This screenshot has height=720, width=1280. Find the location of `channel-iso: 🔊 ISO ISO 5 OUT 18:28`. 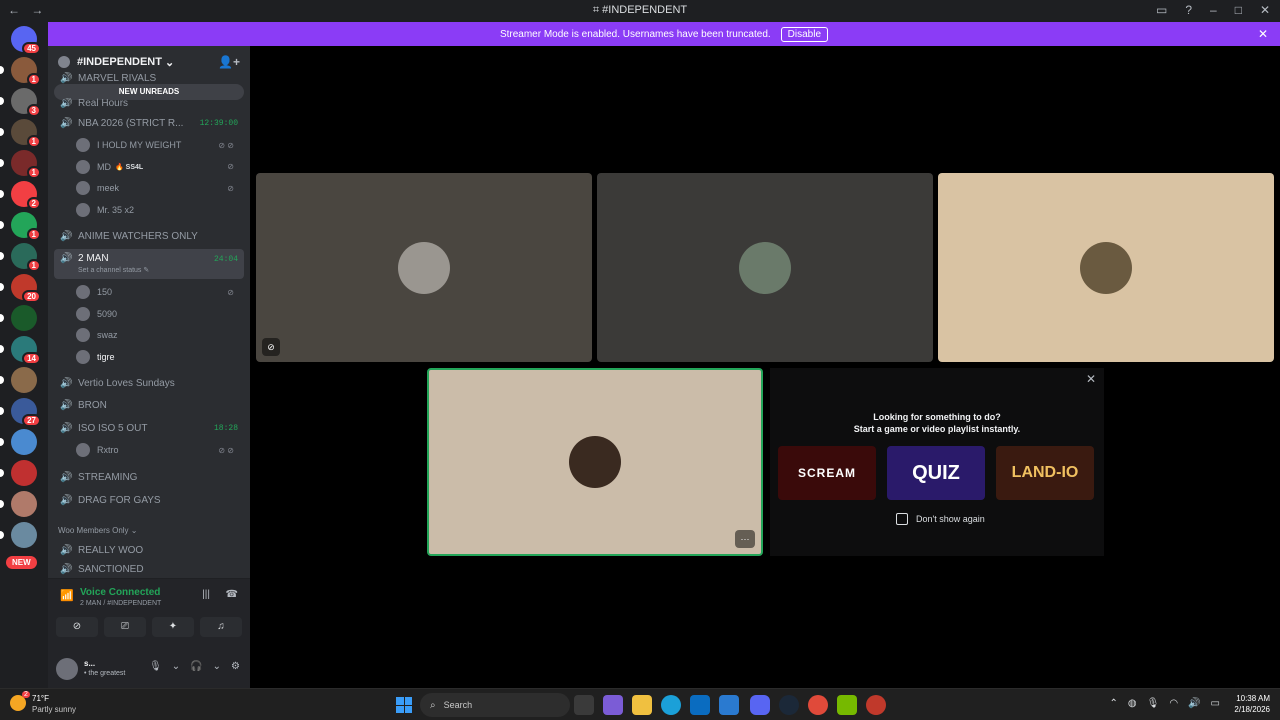

channel-iso: 🔊 ISO ISO 5 OUT 18:28 is located at coordinates (149, 428).